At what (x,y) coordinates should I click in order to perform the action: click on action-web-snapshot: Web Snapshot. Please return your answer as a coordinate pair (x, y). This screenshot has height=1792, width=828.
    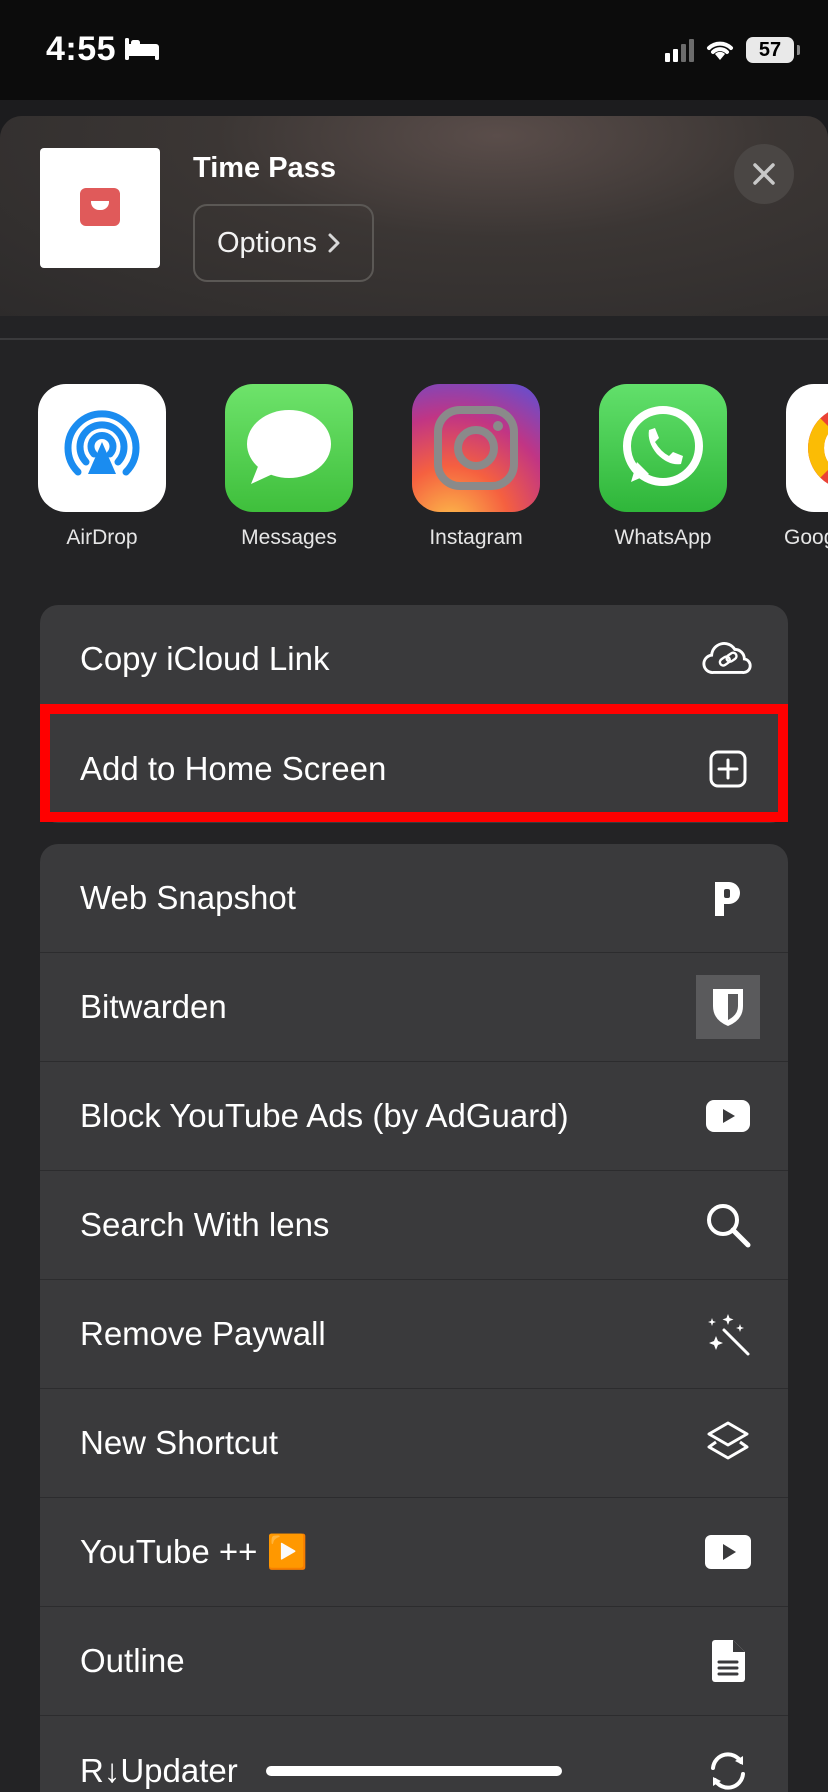
    Looking at the image, I should click on (414, 898).